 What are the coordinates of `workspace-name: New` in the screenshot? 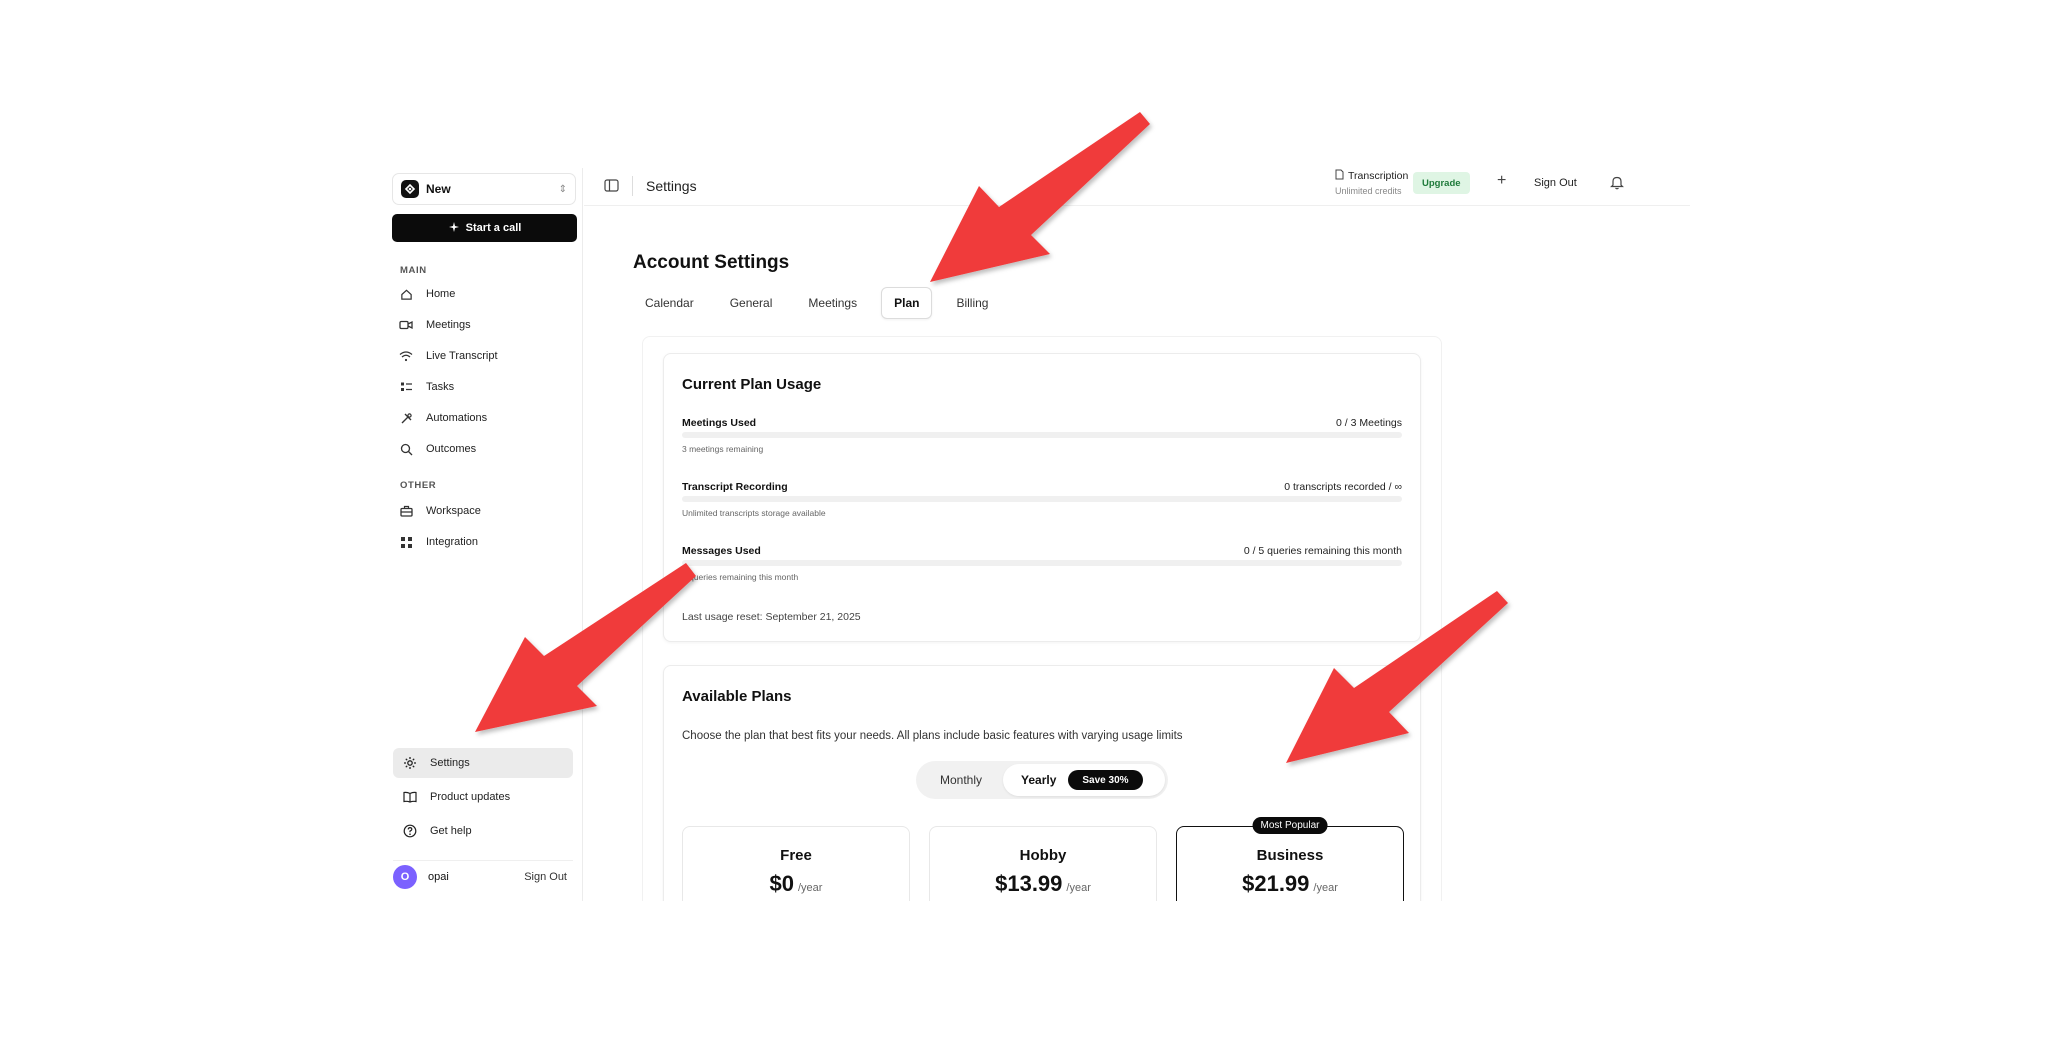 It's located at (438, 189).